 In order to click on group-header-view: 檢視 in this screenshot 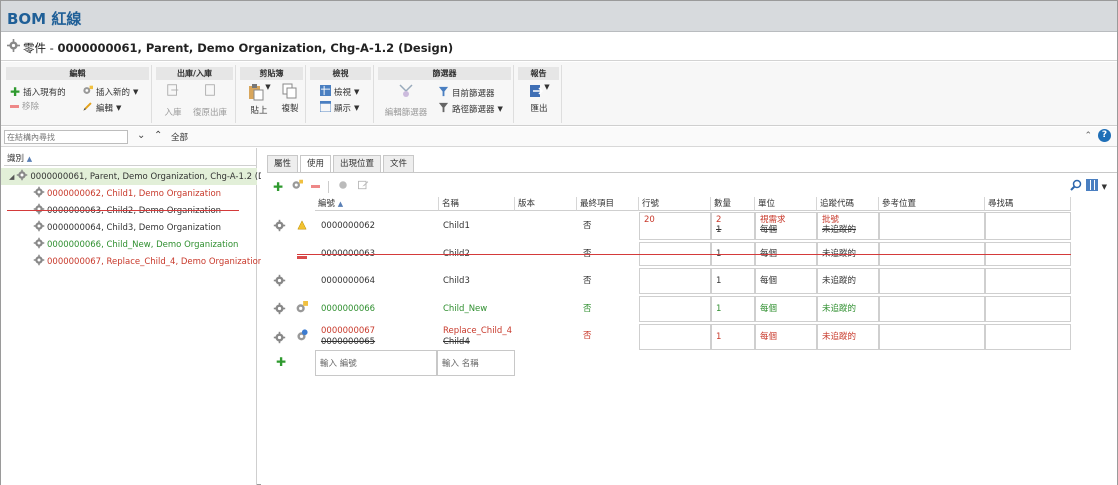, I will do `click(340, 73)`.